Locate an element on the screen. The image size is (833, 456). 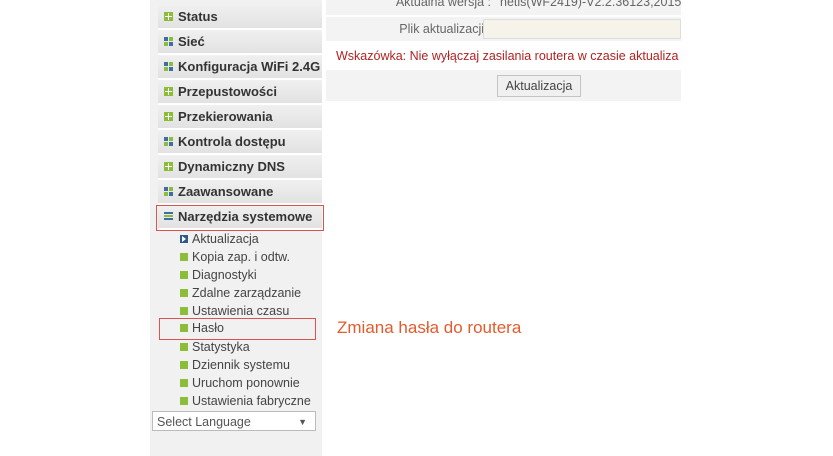
submenu-item-label: Aktualizacja is located at coordinates (225, 239).